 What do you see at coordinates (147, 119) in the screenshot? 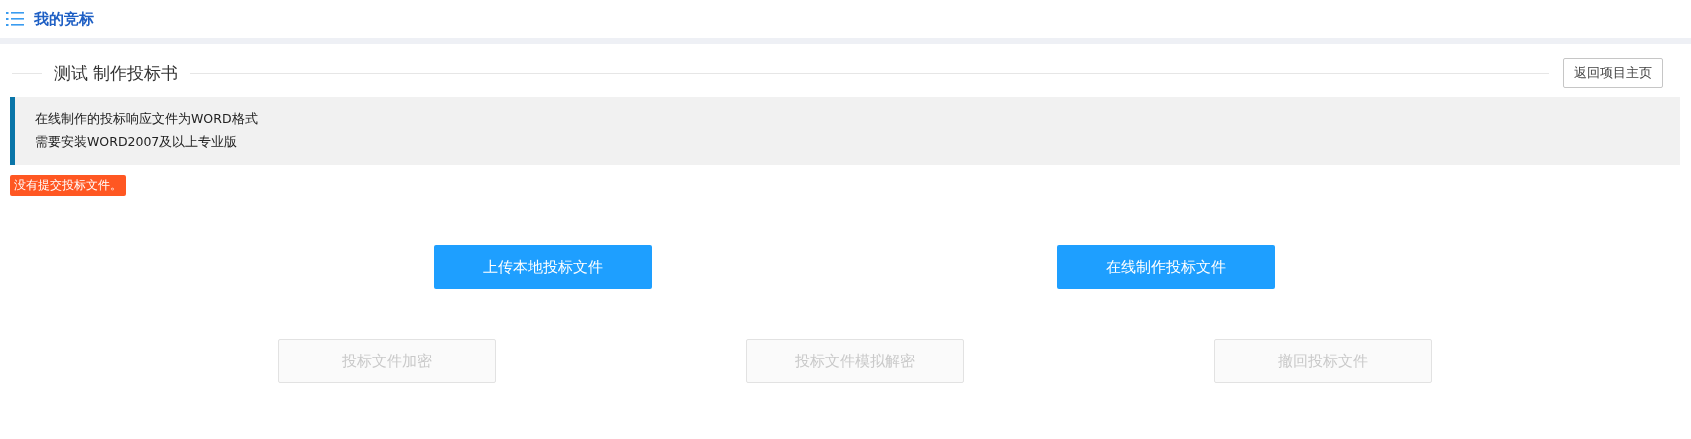
I see `notice-text: 在线制作的投标响应文件为WORD格式` at bounding box center [147, 119].